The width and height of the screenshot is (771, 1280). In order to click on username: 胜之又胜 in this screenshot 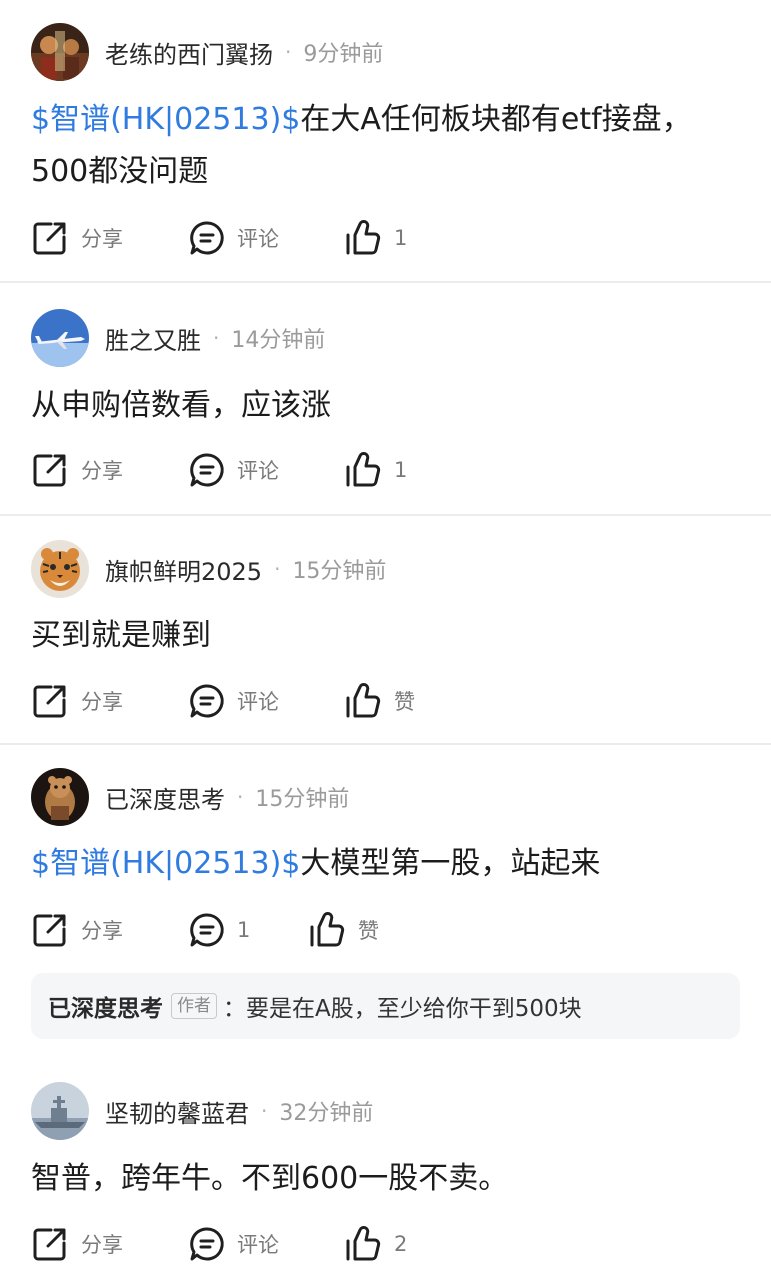, I will do `click(153, 338)`.